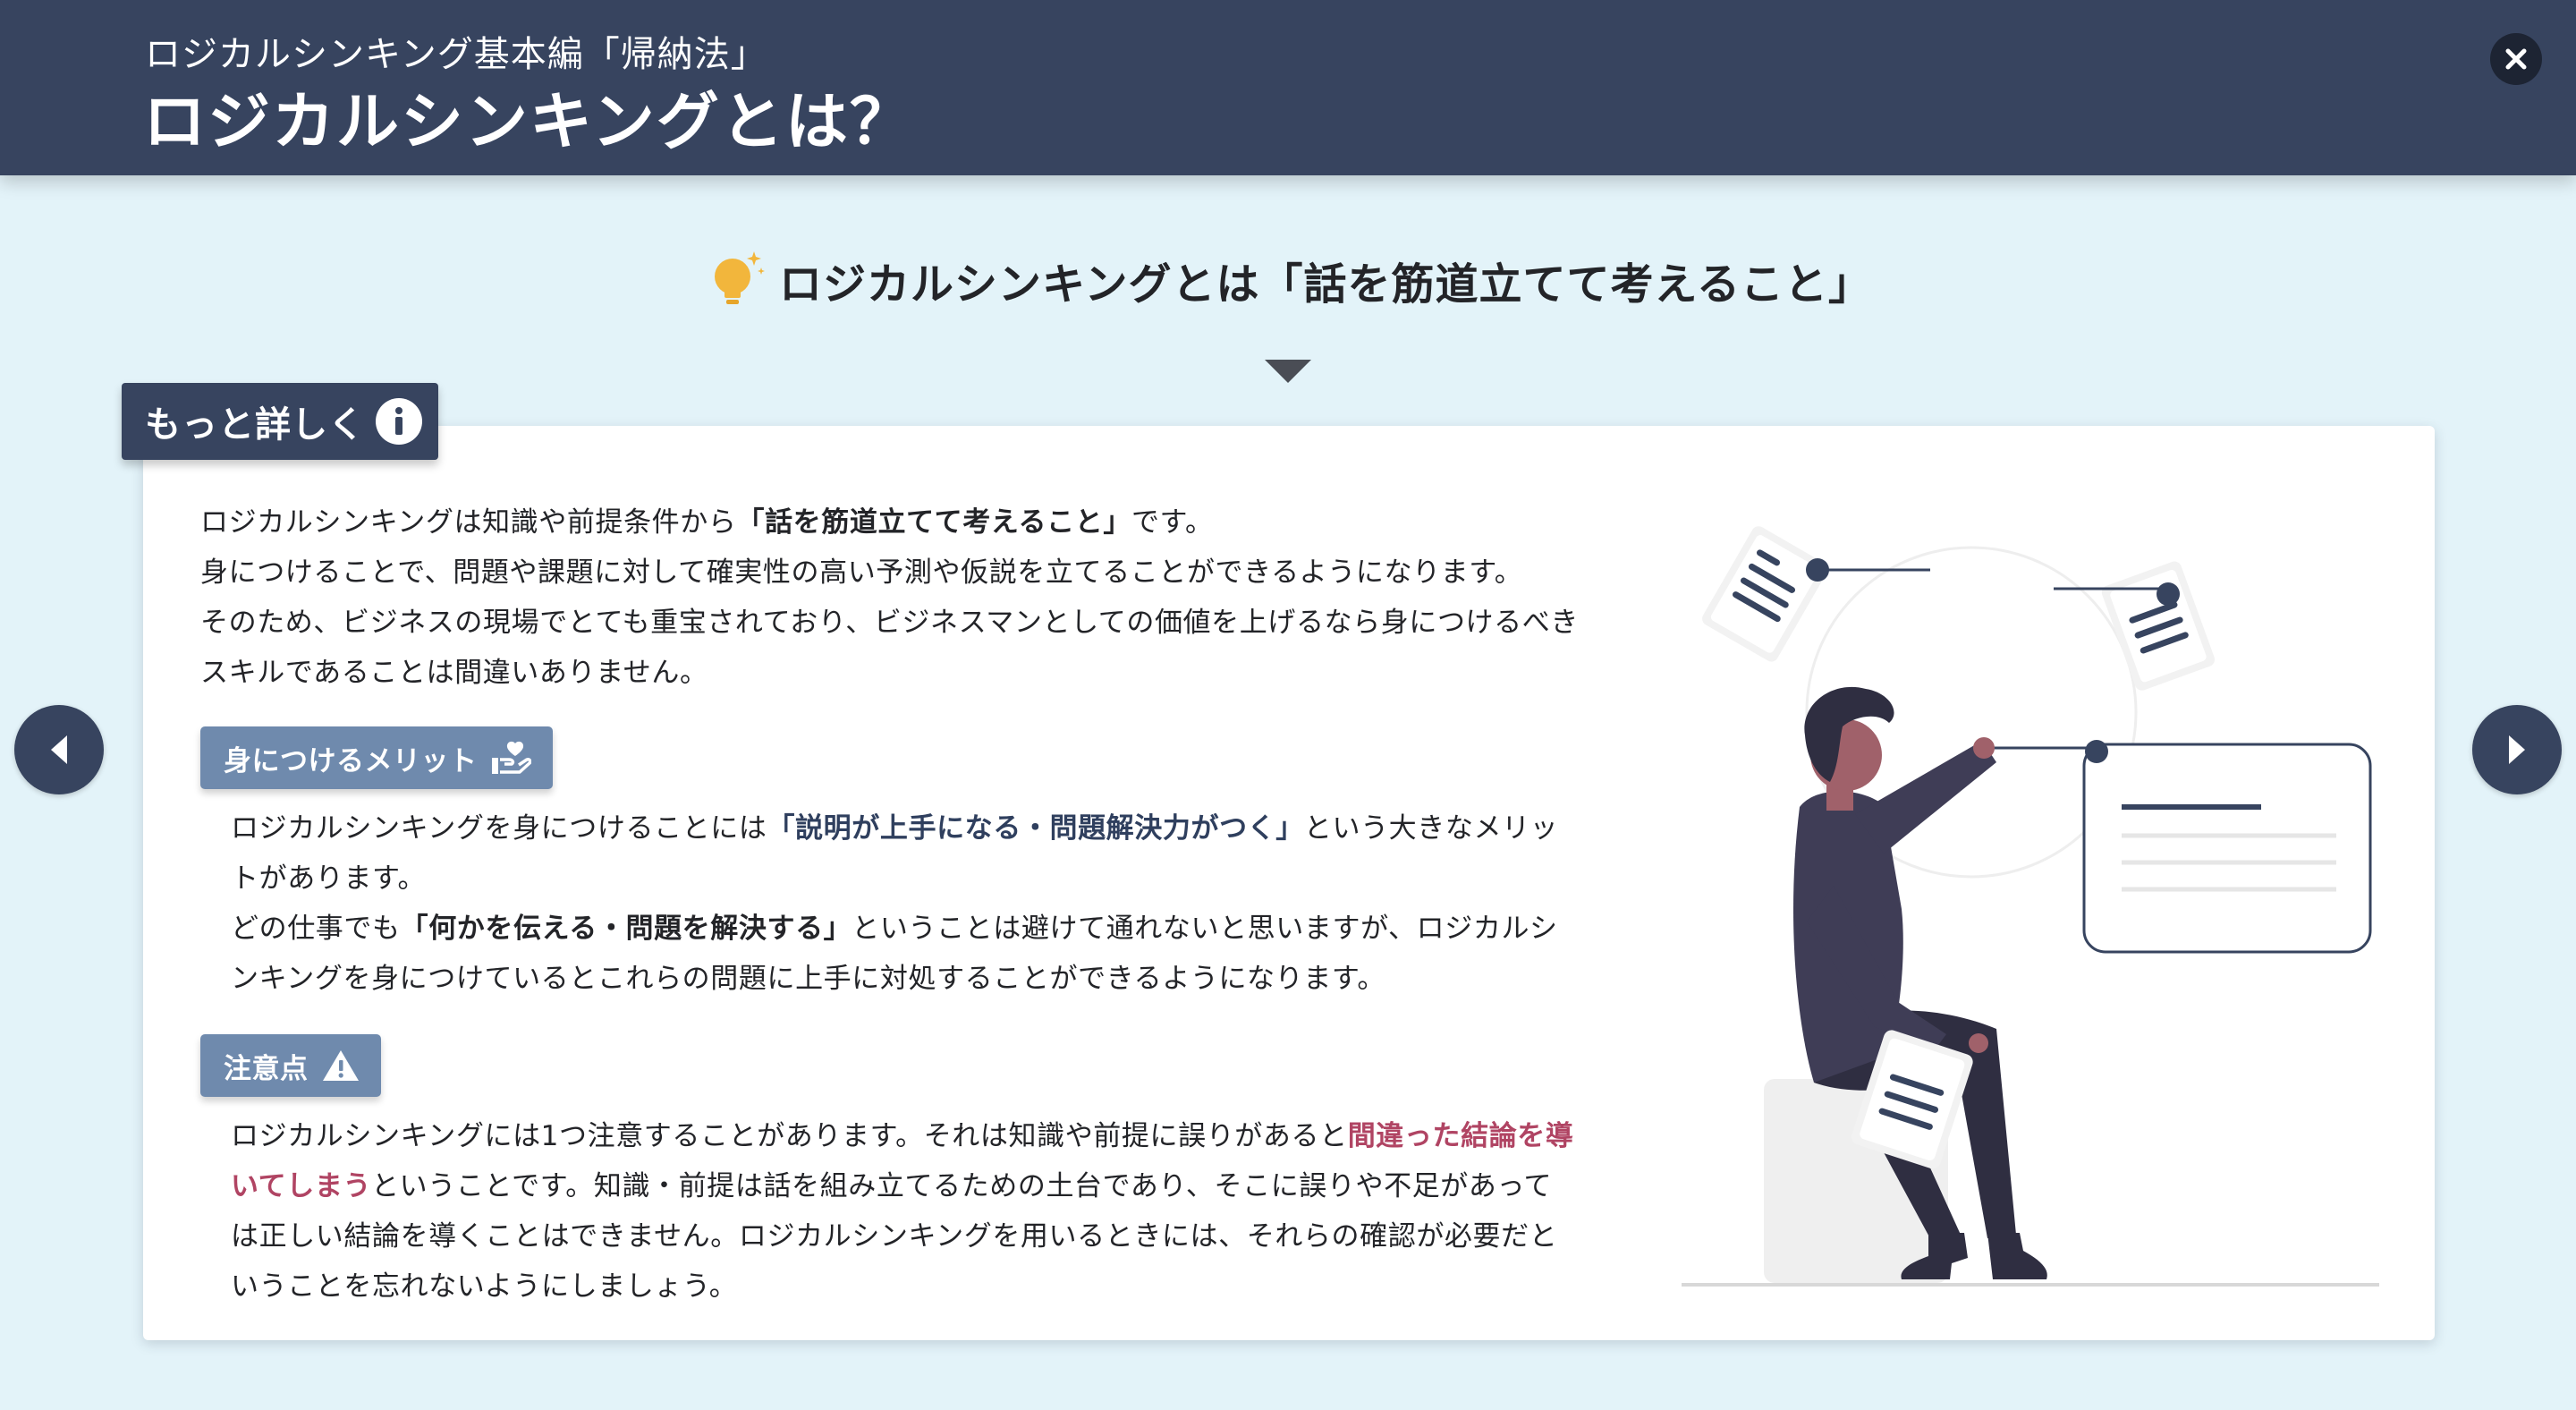  I want to click on header-bar: ロジカルシンキング基本編「帰納法」 ロジカルシンキングとは？, so click(1288, 87).